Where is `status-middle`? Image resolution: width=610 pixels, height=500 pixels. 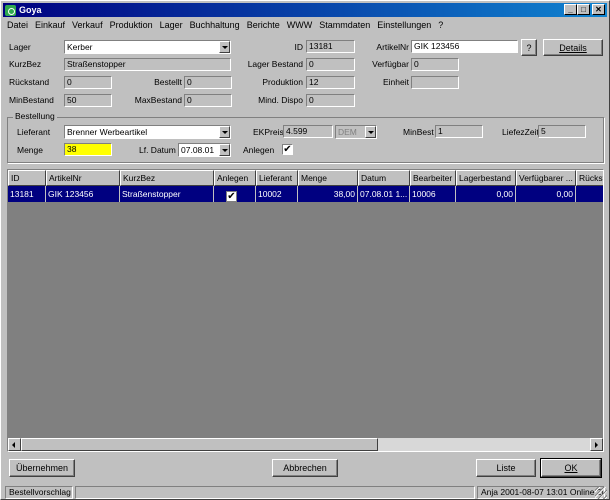 status-middle is located at coordinates (275, 492).